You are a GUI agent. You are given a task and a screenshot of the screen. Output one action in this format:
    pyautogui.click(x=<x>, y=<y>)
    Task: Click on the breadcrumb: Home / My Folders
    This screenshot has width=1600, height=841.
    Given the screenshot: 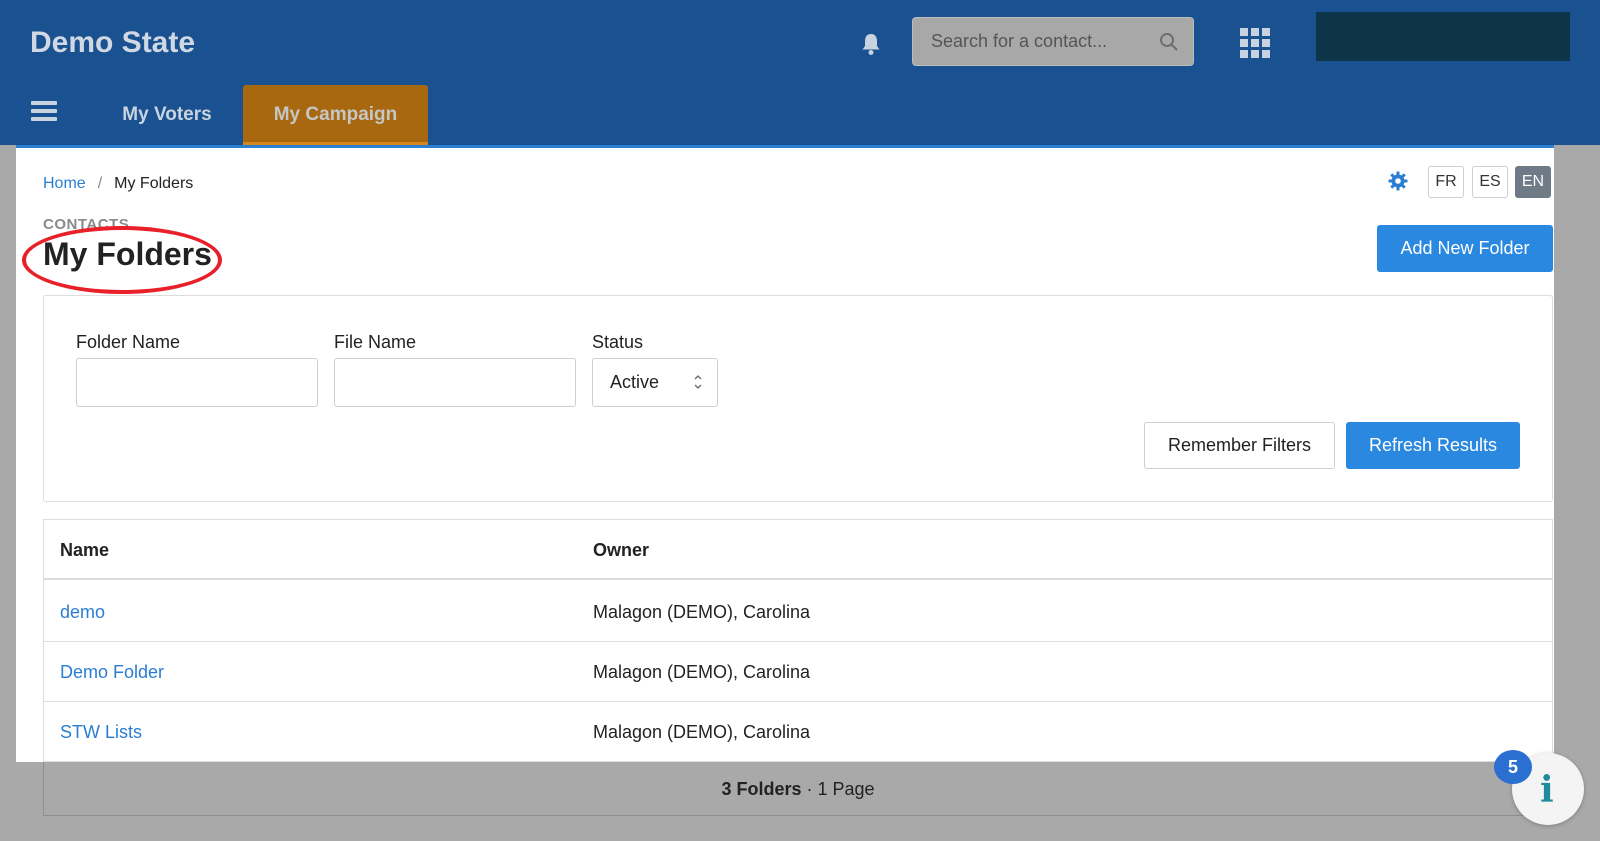 What is the action you would take?
    pyautogui.click(x=118, y=184)
    